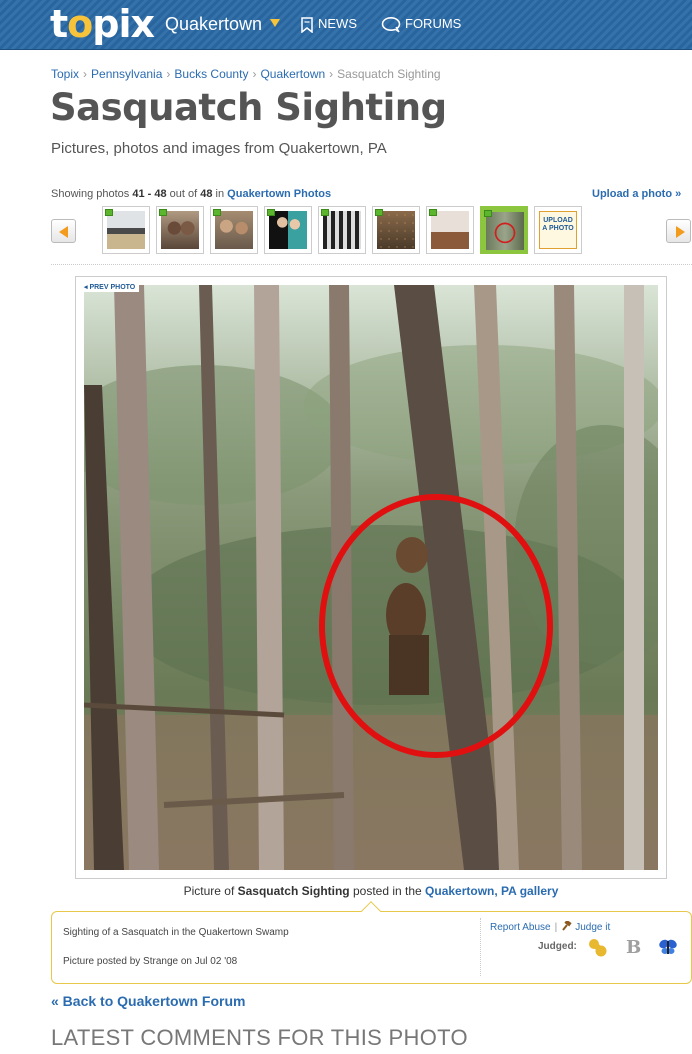 This screenshot has height=1054, width=692. Describe the element at coordinates (211, 74) in the screenshot. I see `breadcrumb-bucks-county: Bucks County` at that location.